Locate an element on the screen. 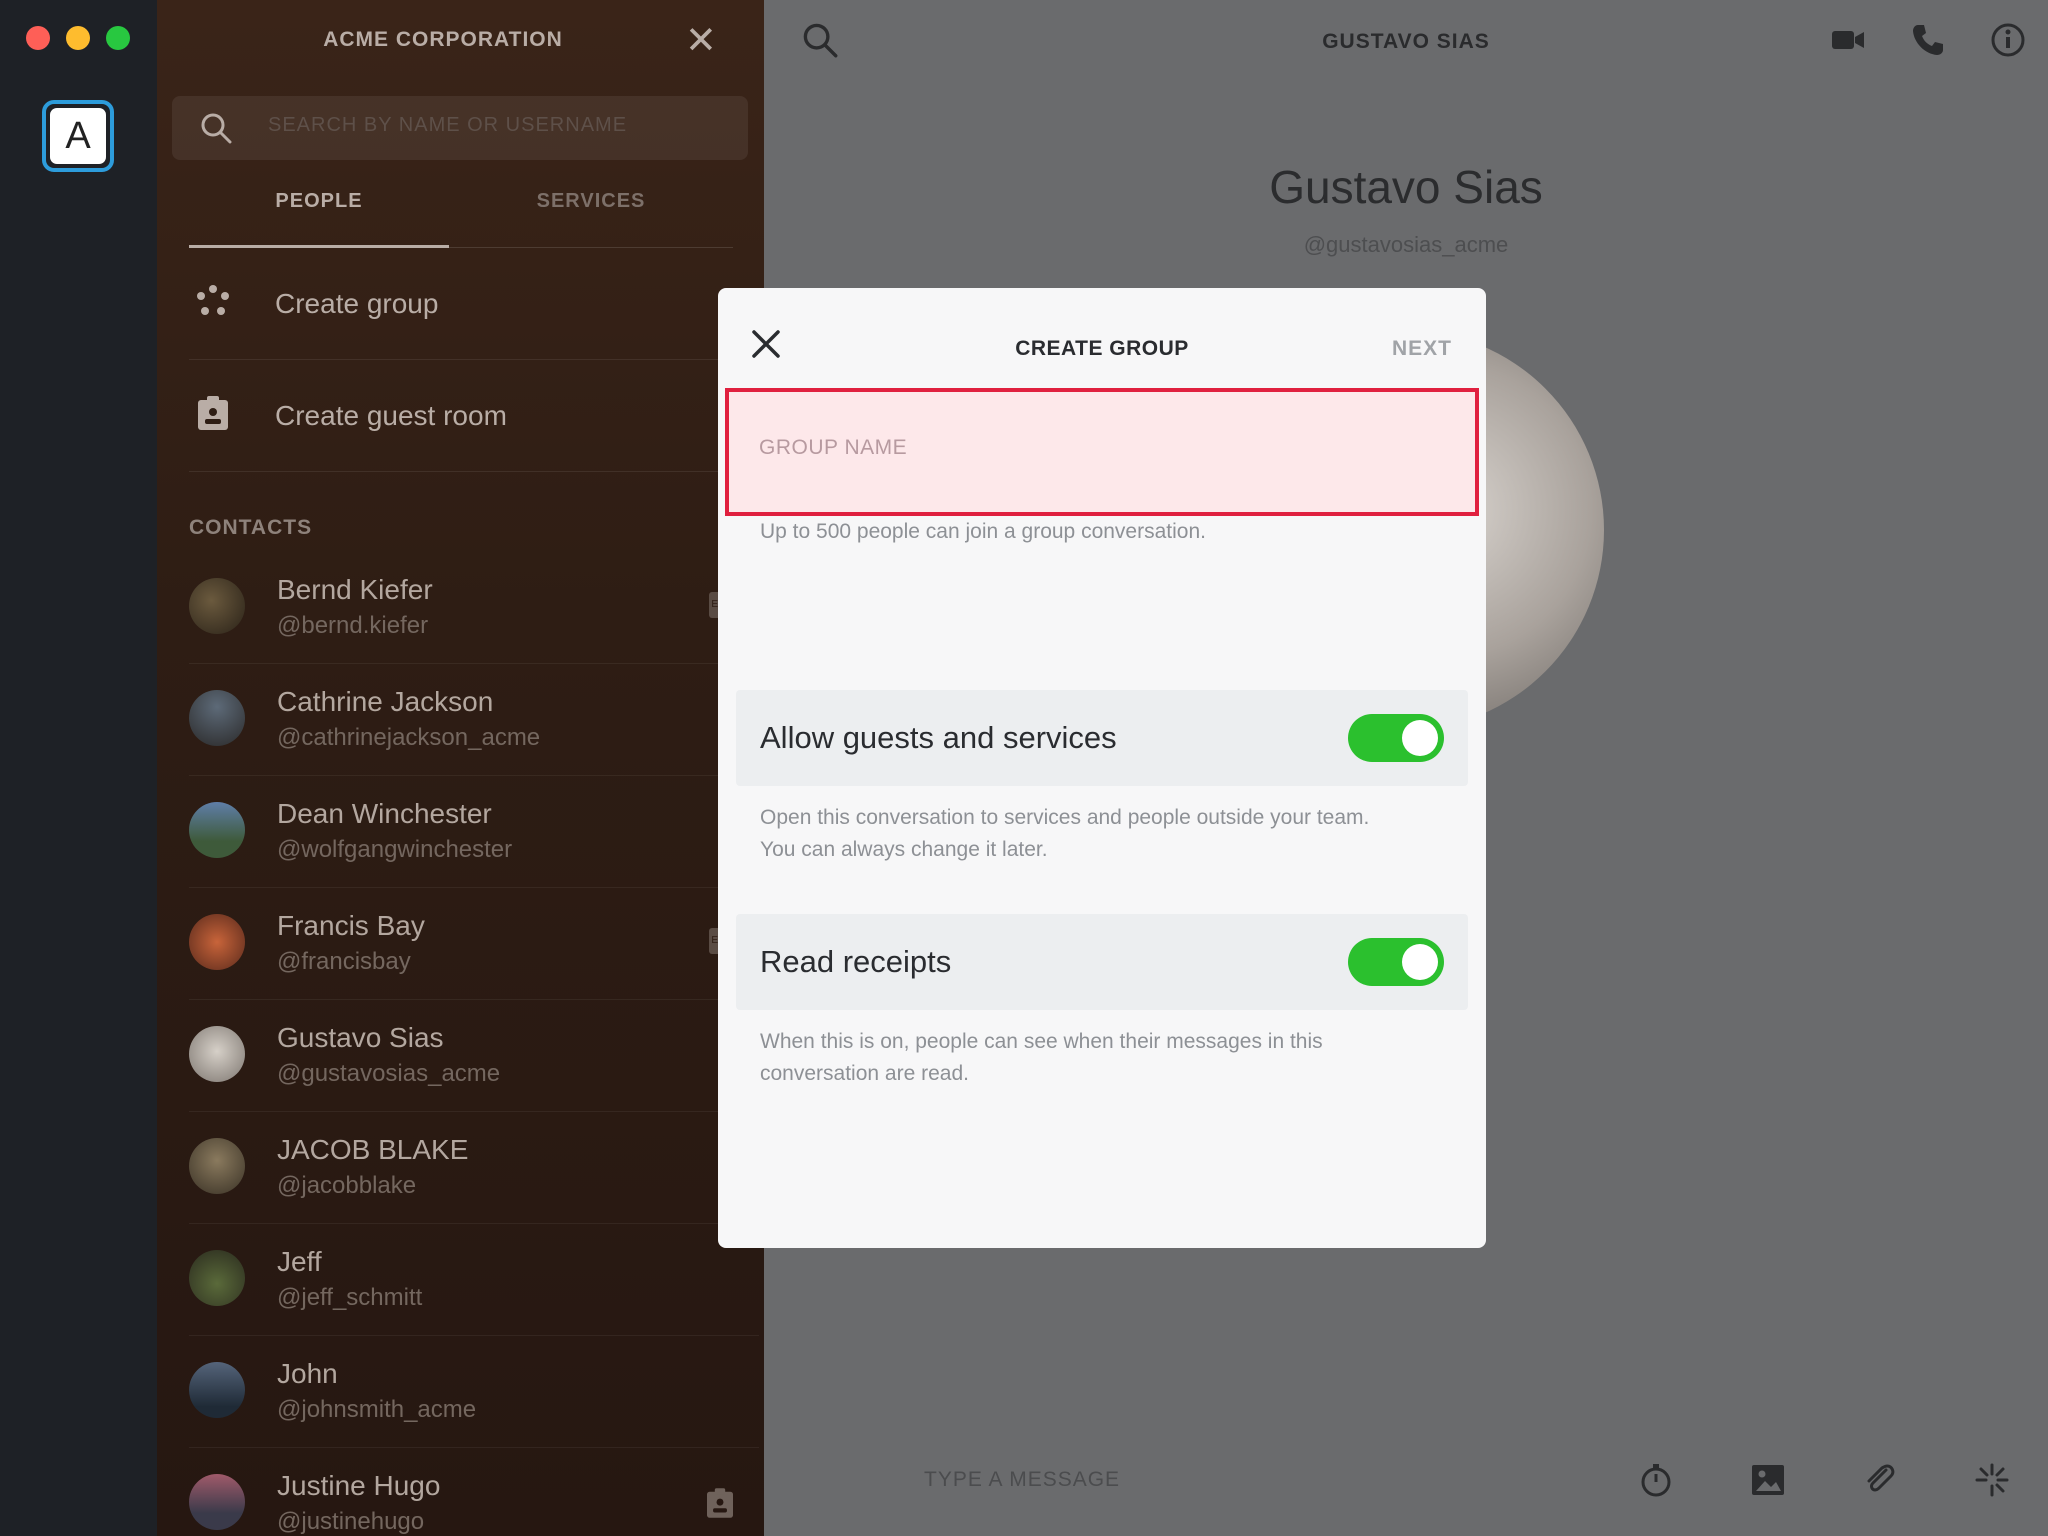 The image size is (2048, 1536). phone-call-icon is located at coordinates (1928, 40).